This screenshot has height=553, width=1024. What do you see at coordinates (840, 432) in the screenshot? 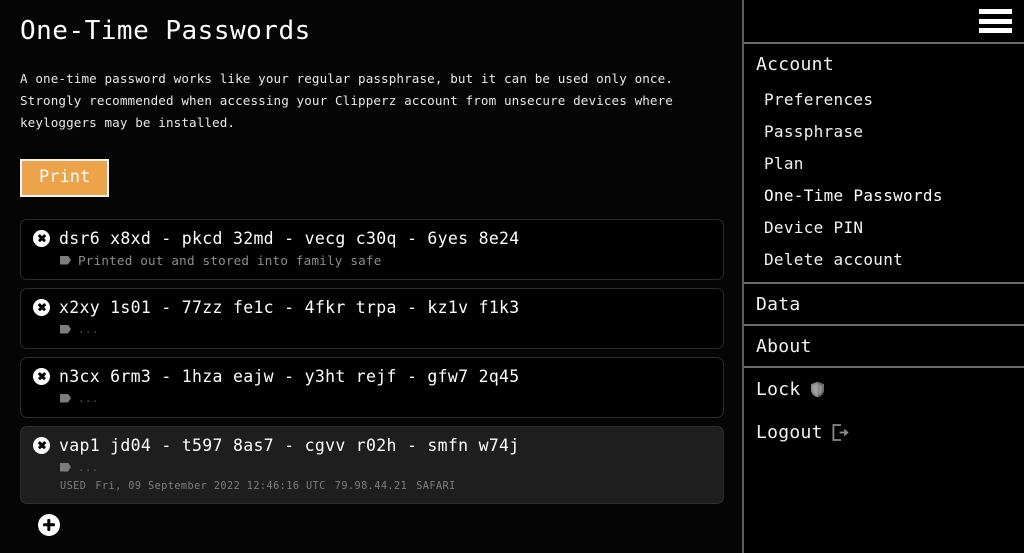
I see `logout-arrow-icon` at bounding box center [840, 432].